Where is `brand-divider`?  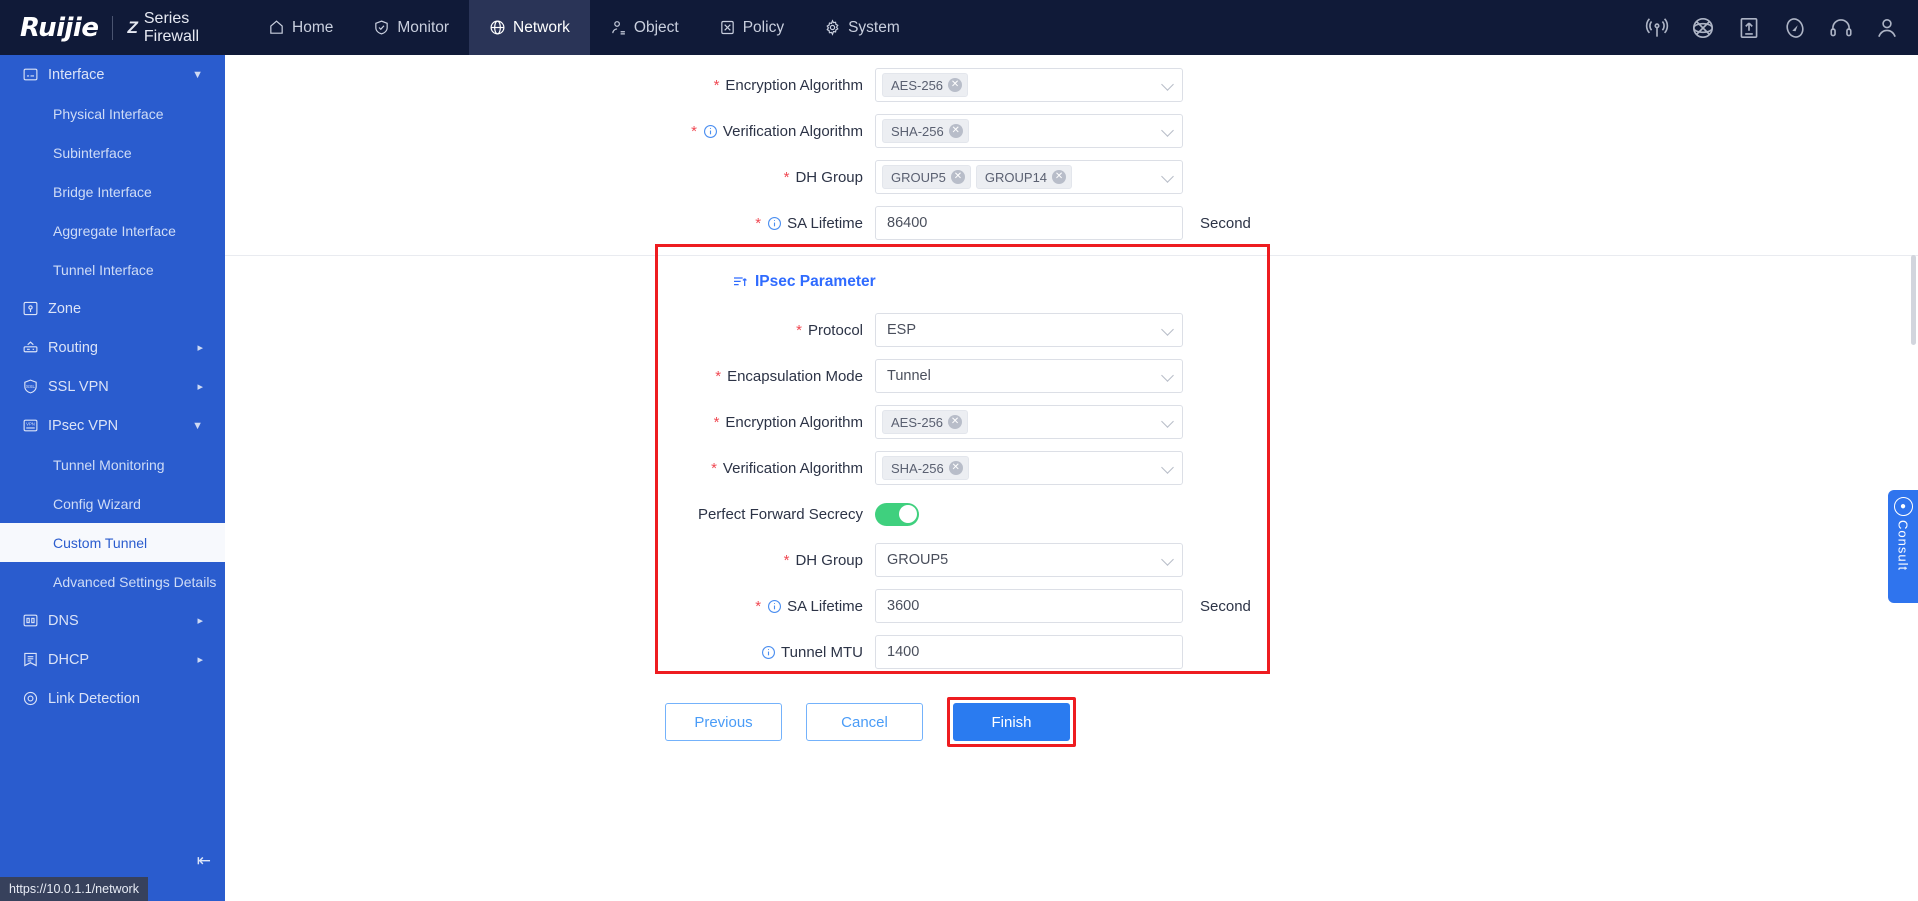 brand-divider is located at coordinates (113, 27).